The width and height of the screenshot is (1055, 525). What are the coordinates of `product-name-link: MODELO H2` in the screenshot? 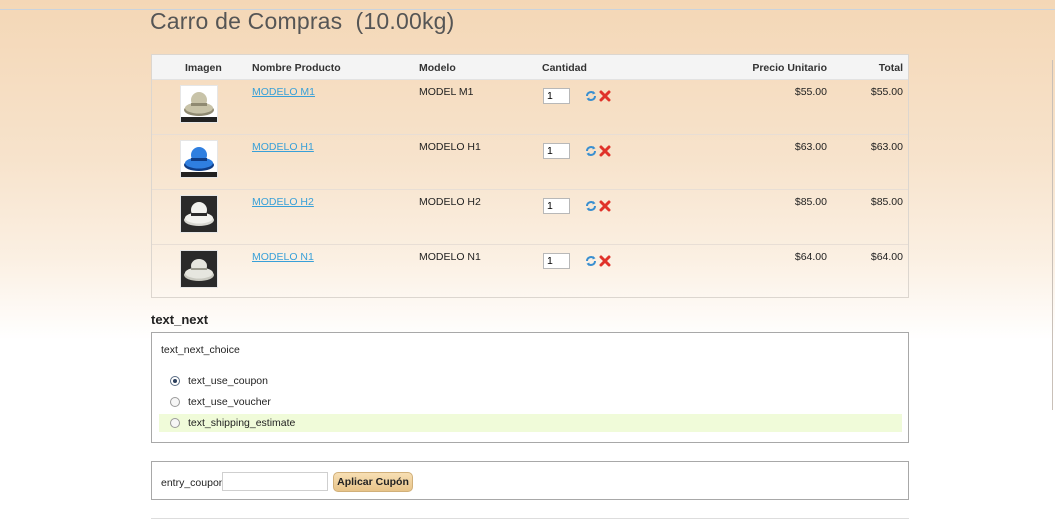 It's located at (283, 202).